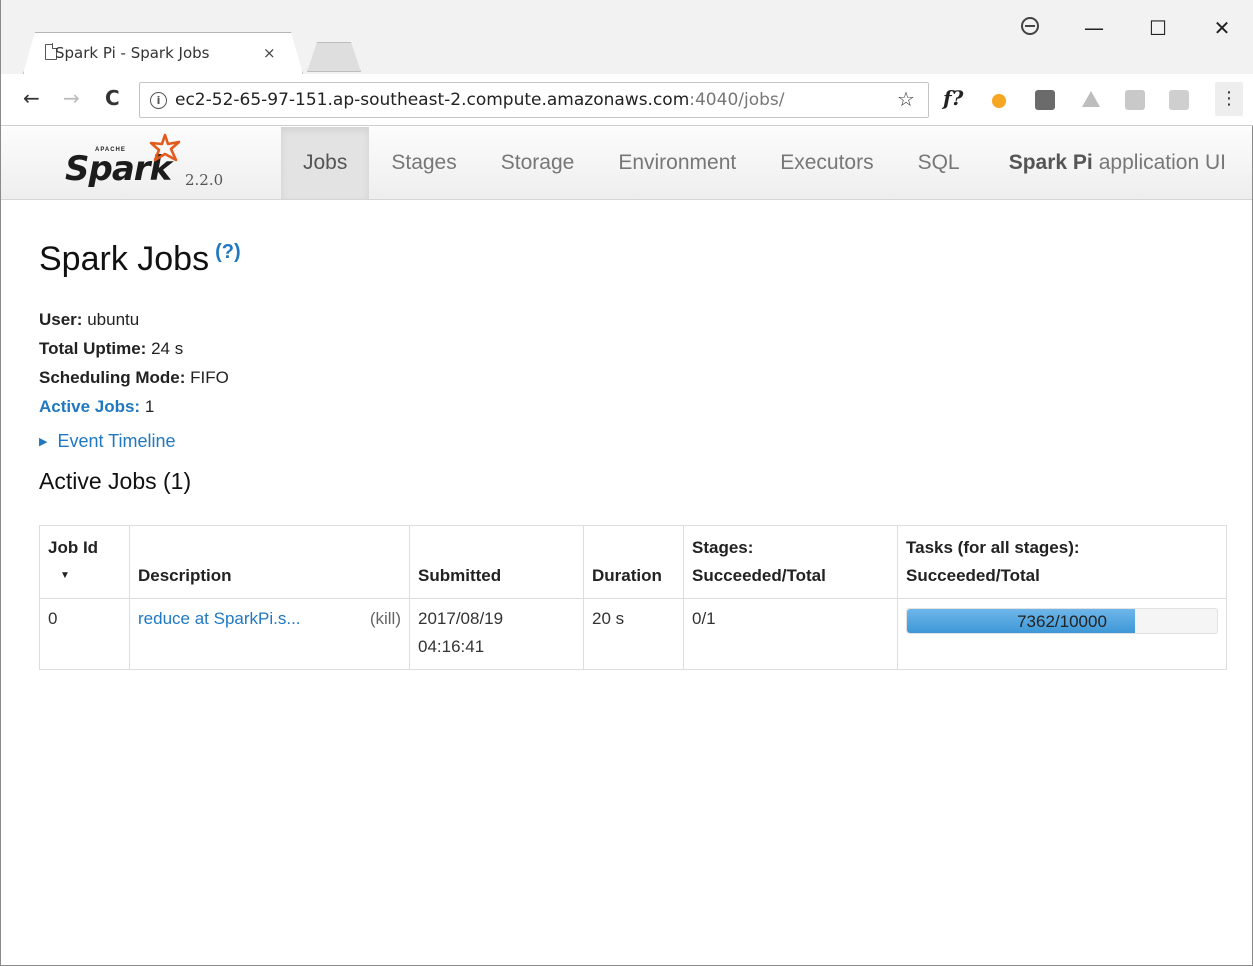 The width and height of the screenshot is (1253, 966). What do you see at coordinates (423, 163) in the screenshot?
I see `tab-stages: Stages` at bounding box center [423, 163].